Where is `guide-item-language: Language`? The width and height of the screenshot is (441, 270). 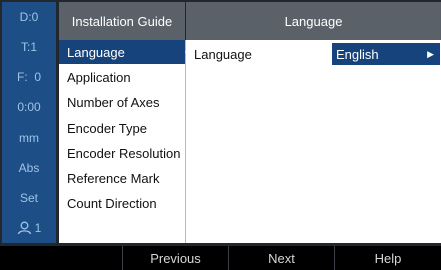 guide-item-language: Language is located at coordinates (122, 53).